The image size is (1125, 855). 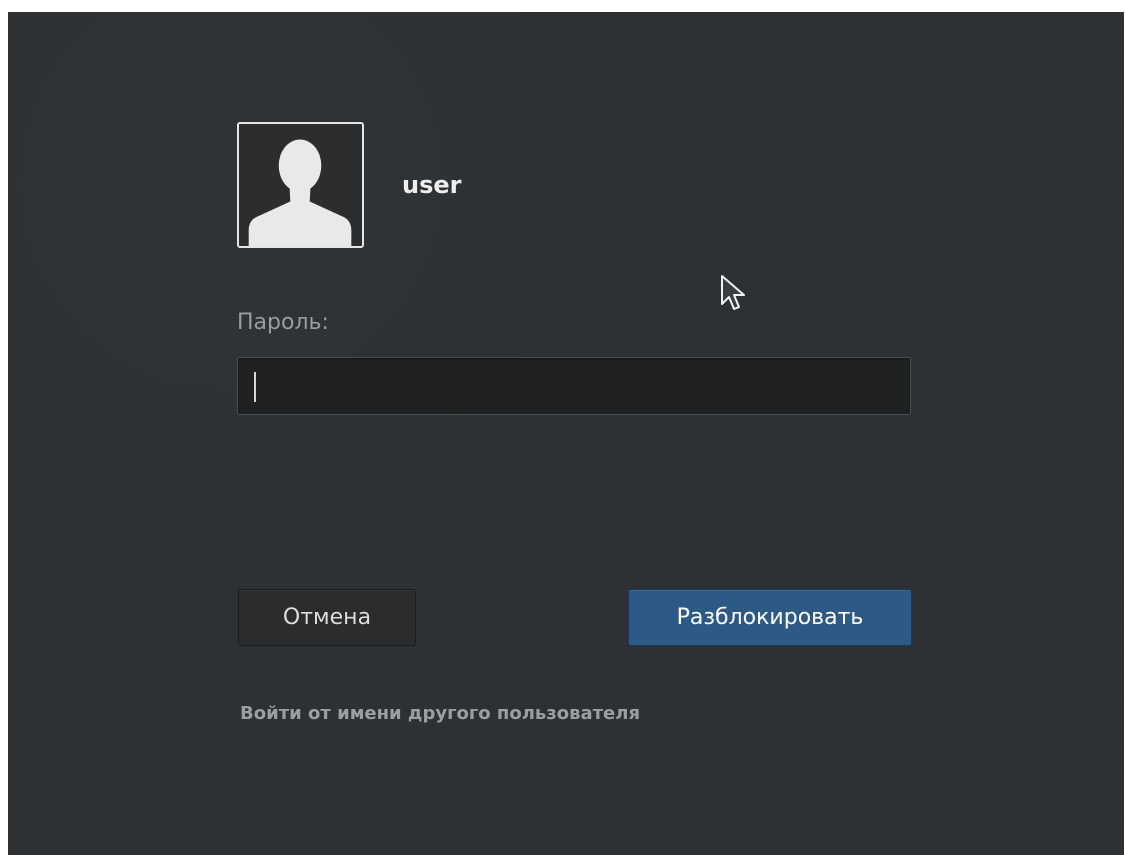 What do you see at coordinates (283, 322) in the screenshot?
I see `password-label: Пароль:` at bounding box center [283, 322].